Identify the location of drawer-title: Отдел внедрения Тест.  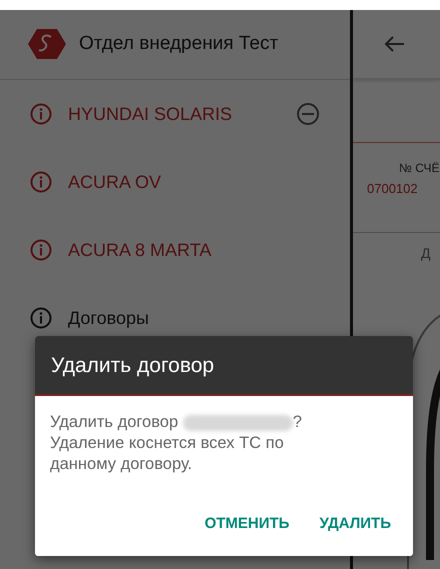
(178, 44).